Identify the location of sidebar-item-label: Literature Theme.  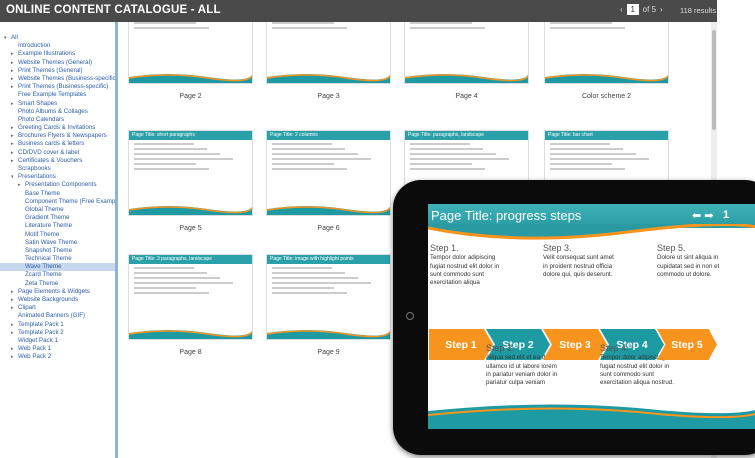
(49, 226).